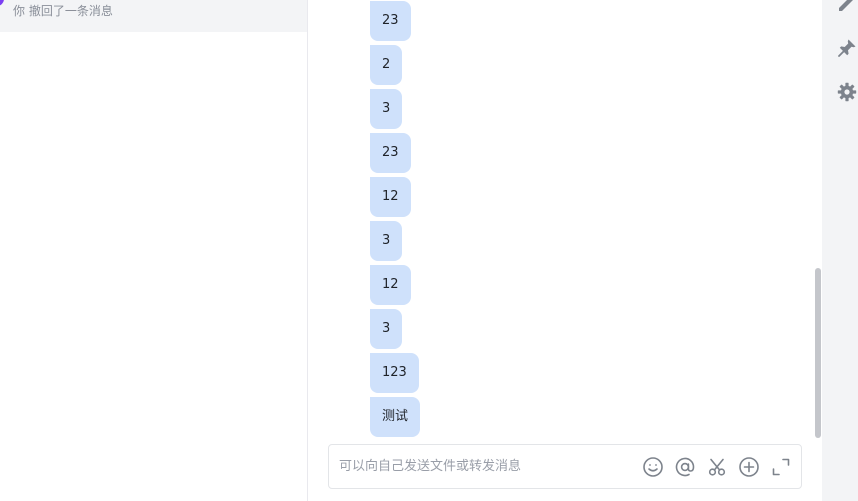 This screenshot has width=858, height=501. Describe the element at coordinates (653, 467) in the screenshot. I see `emoji-icon` at that location.